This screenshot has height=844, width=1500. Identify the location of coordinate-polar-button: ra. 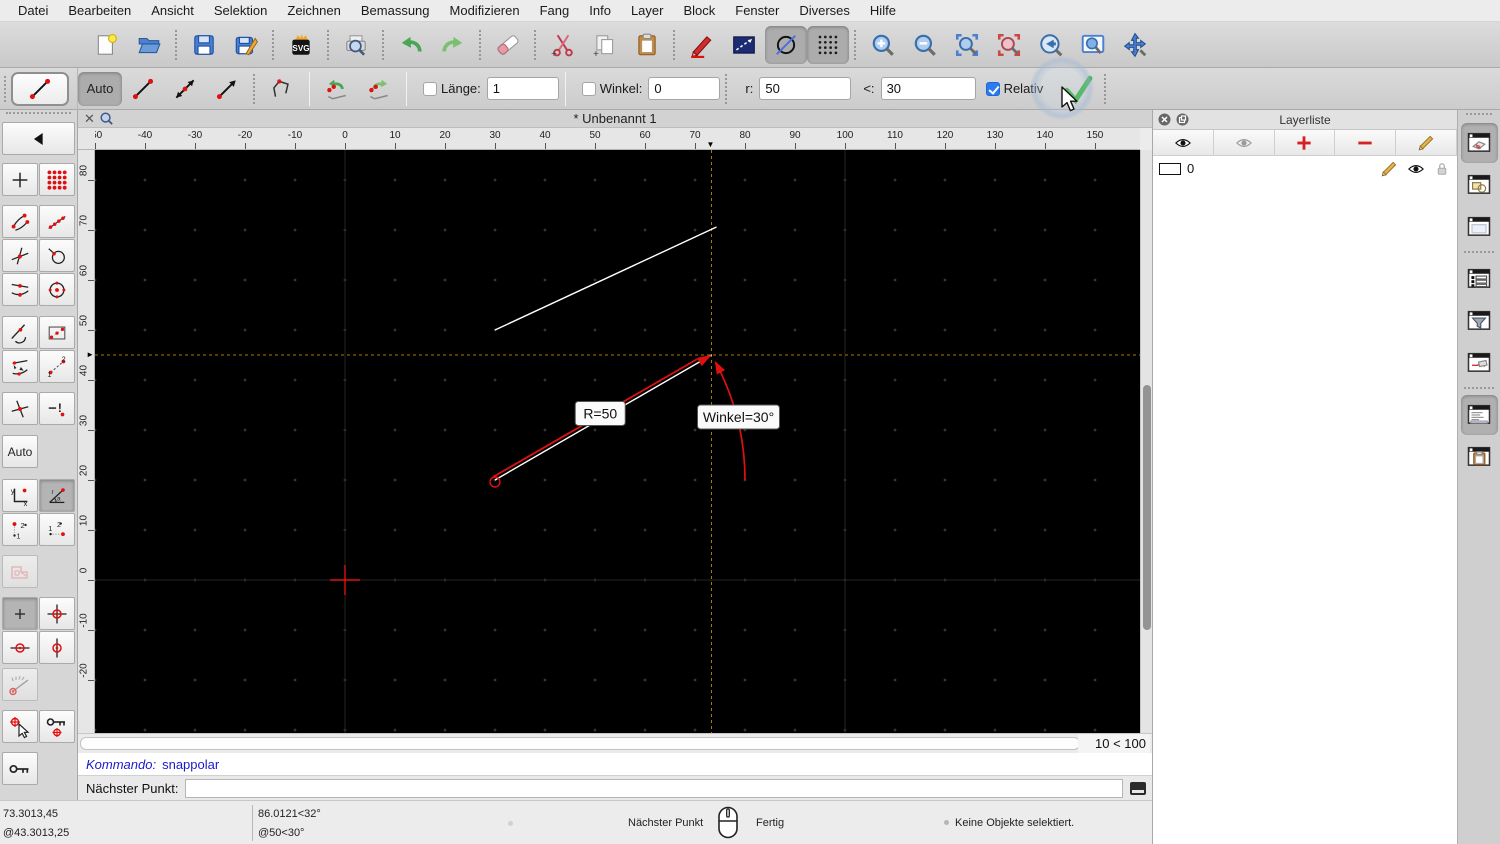
(57, 495).